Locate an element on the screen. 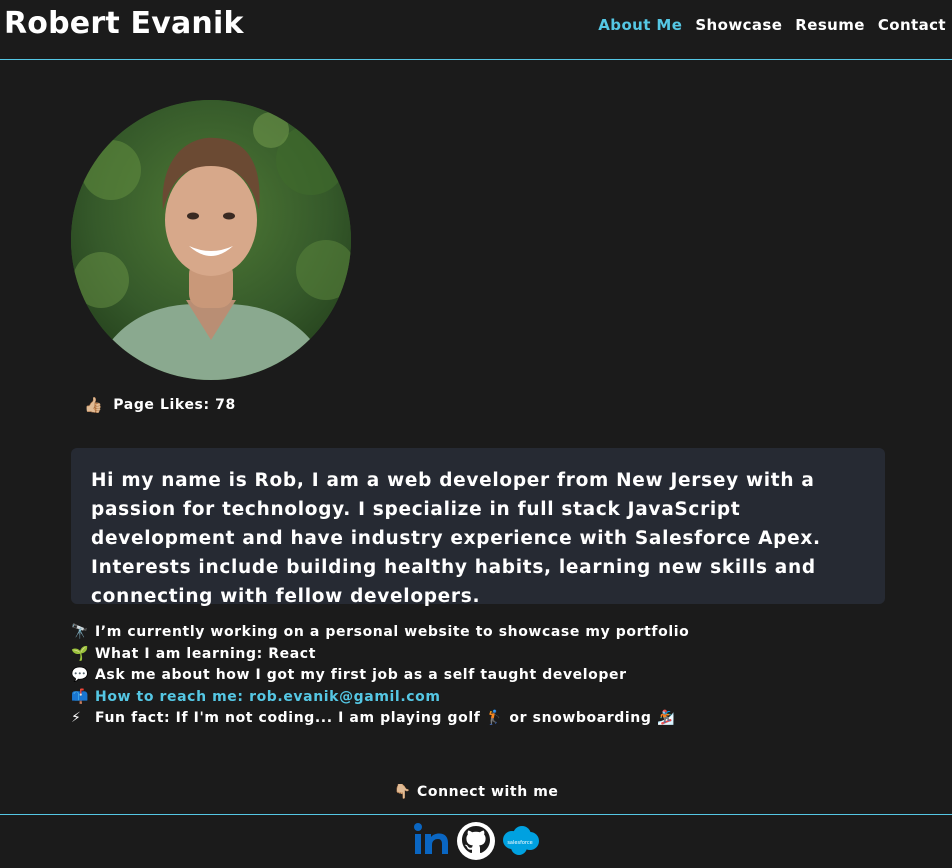  nav-resume: Resume is located at coordinates (830, 25).